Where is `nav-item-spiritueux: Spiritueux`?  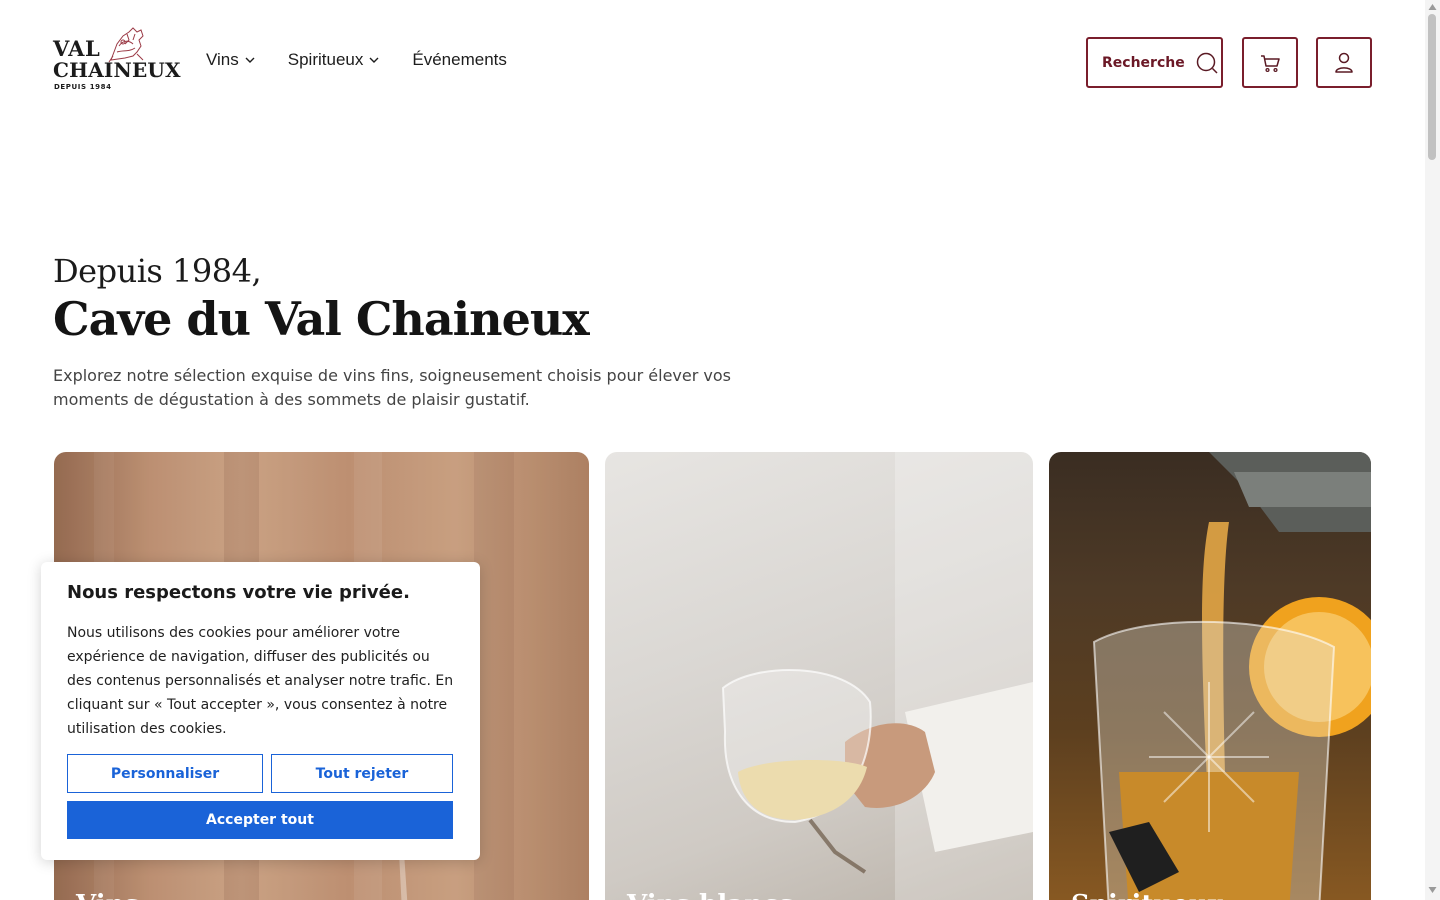
nav-item-spiritueux: Spiritueux is located at coordinates (334, 60).